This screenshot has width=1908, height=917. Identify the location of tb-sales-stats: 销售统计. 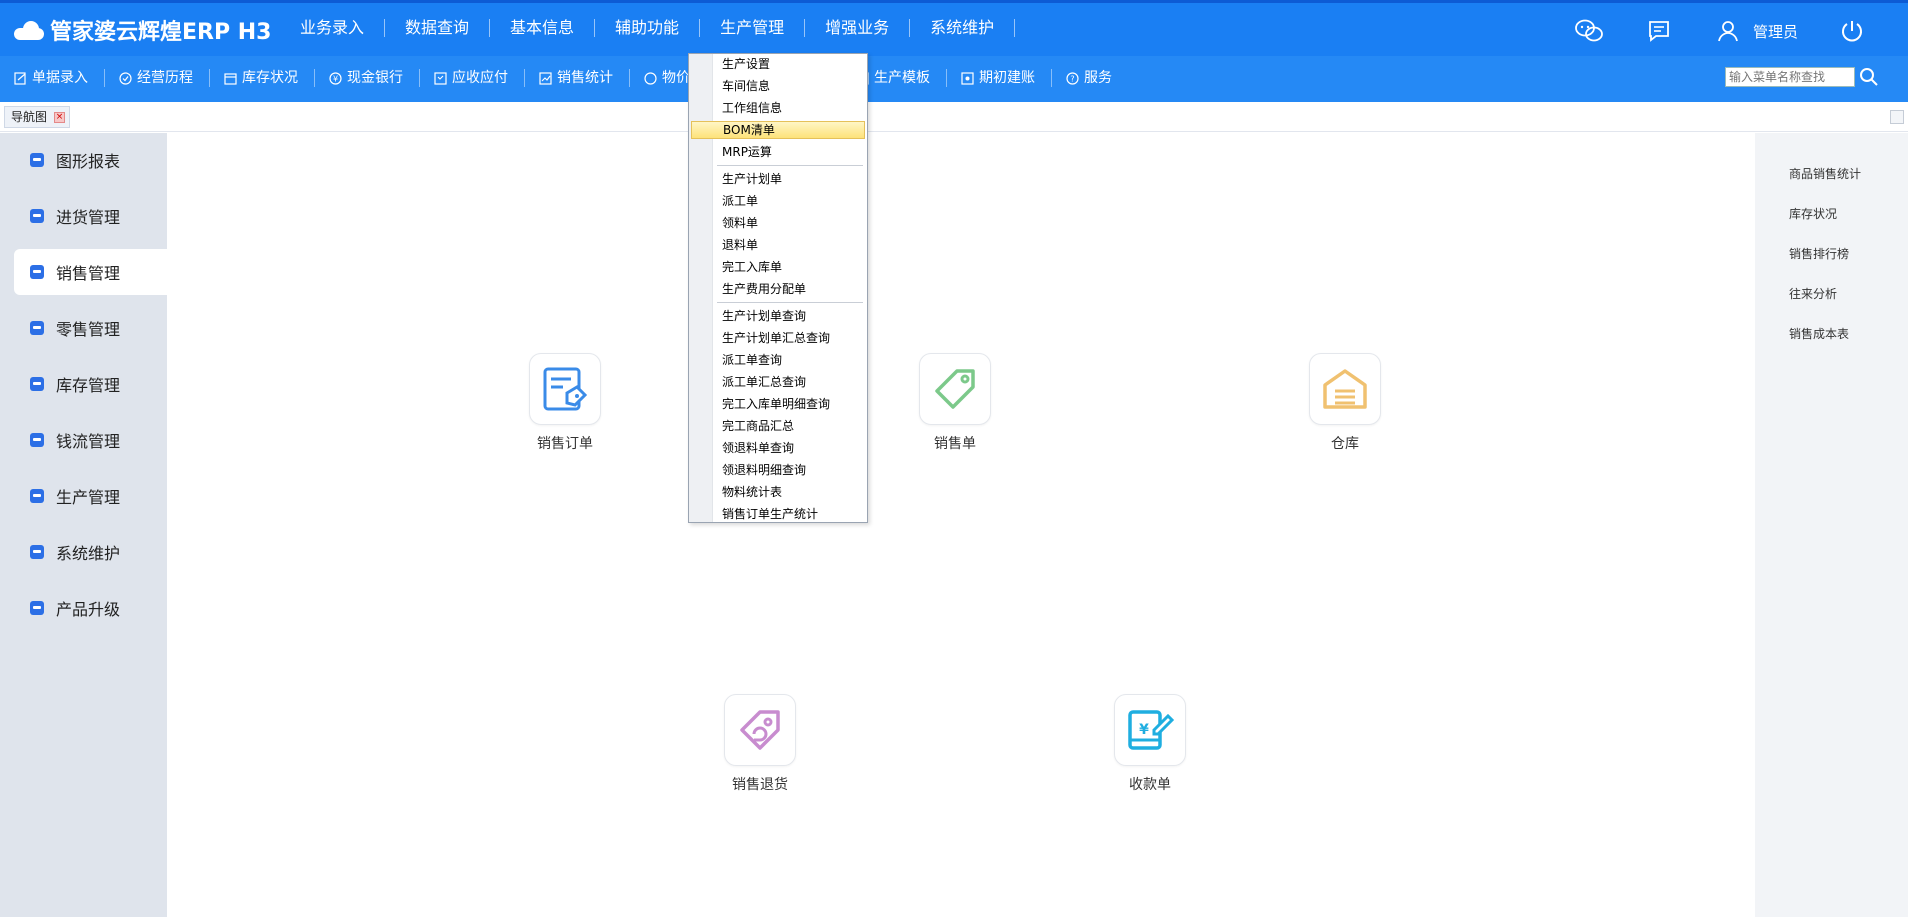
(584, 78).